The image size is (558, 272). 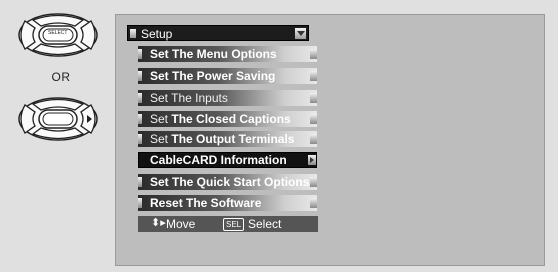 I want to click on menu-item-cablecard-information: CableCARD Information, so click(x=227, y=160).